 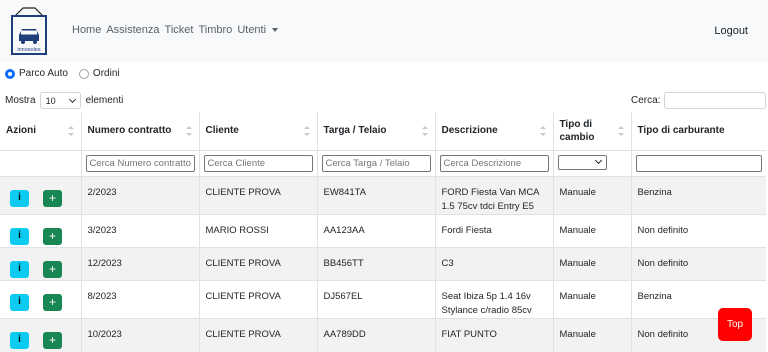 I want to click on cell-cliente: MARIO ROSSI, so click(x=258, y=231).